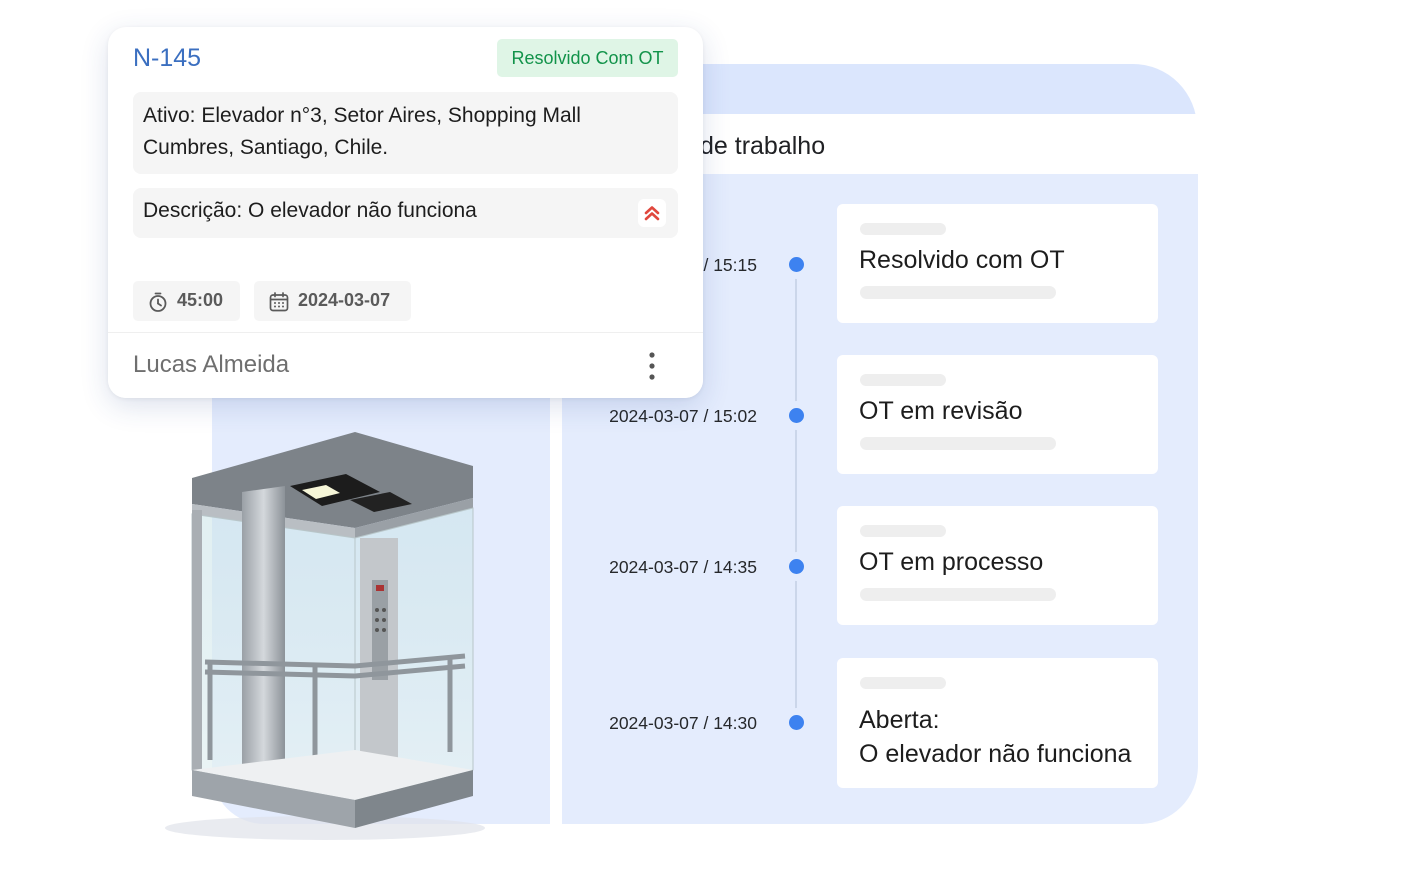 The height and width of the screenshot is (888, 1408). I want to click on description-text: Descrição: O elevador não funciona, so click(310, 210).